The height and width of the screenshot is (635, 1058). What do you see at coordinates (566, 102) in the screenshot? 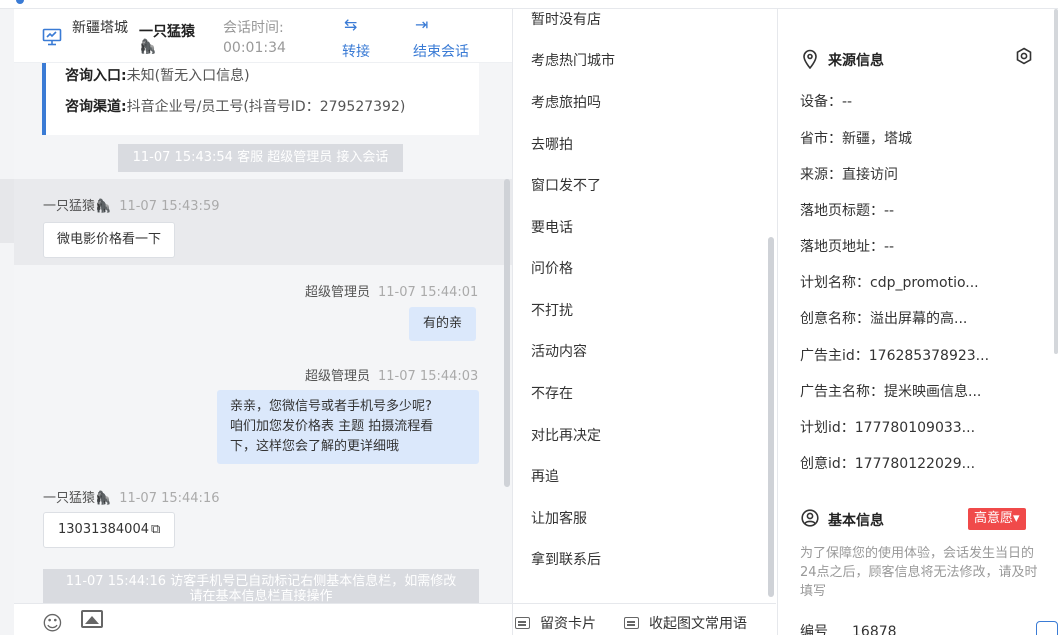
I see `phrase-item: 考虑旅拍吗` at bounding box center [566, 102].